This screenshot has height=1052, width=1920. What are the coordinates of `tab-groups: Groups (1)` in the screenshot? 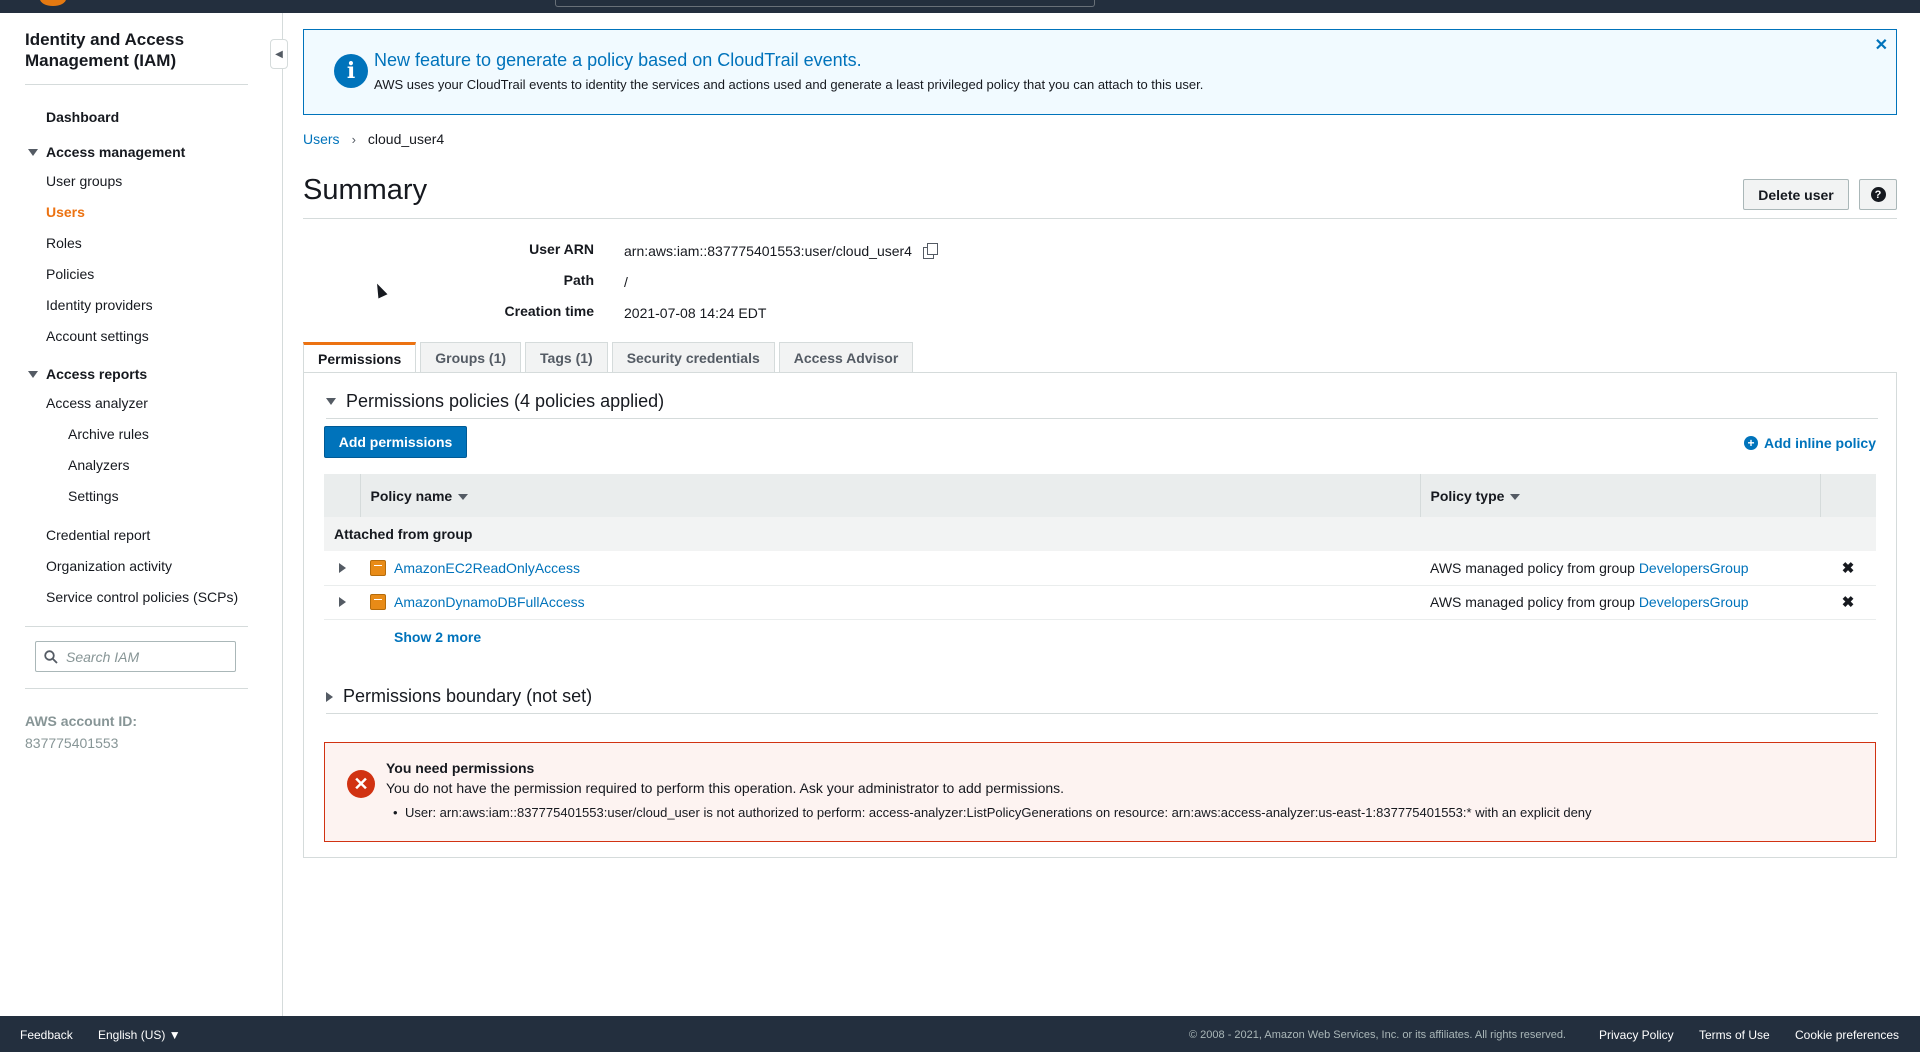 It's located at (471, 357).